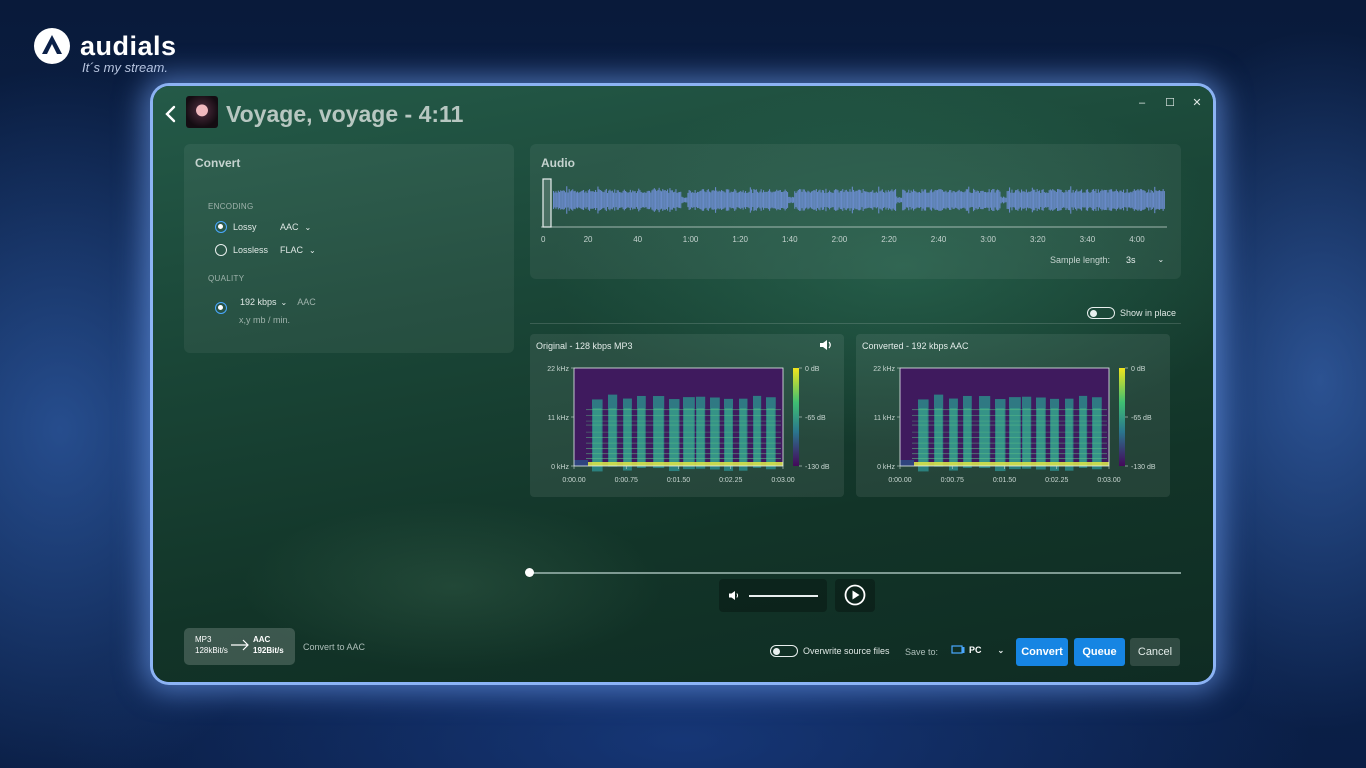 Image resolution: width=1366 pixels, height=768 pixels. I want to click on original-spectrogram-title: Original - 128 kbps MP3, so click(584, 346).